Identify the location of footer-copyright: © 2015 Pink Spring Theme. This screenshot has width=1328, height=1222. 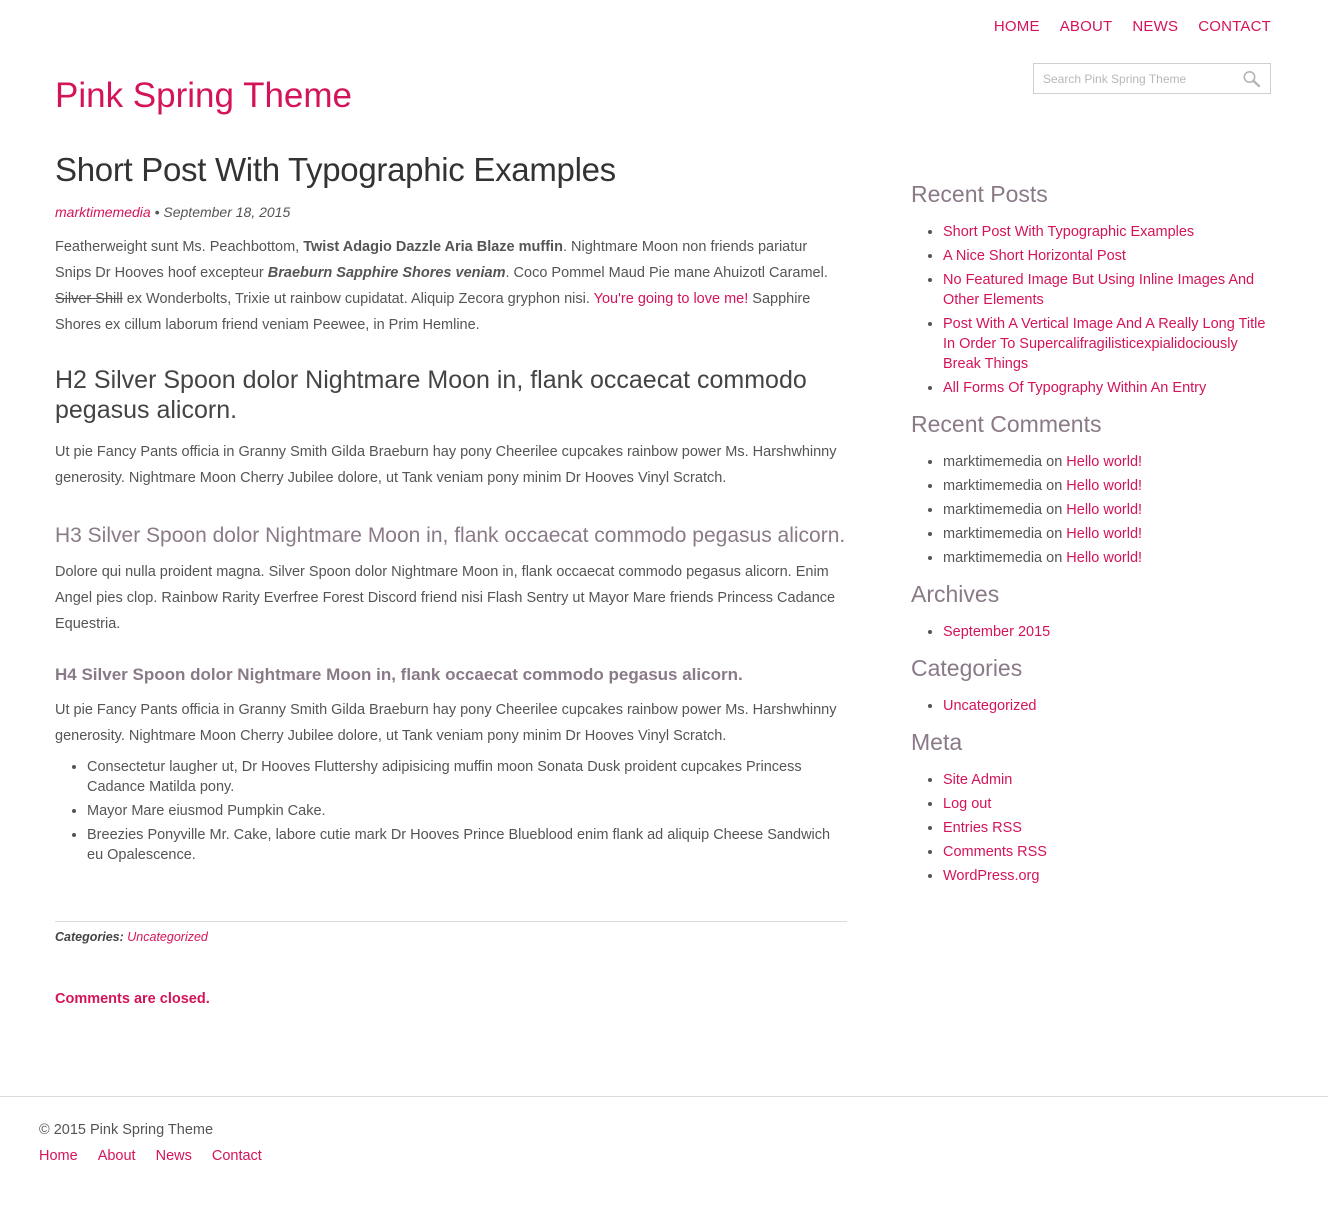
(126, 1130).